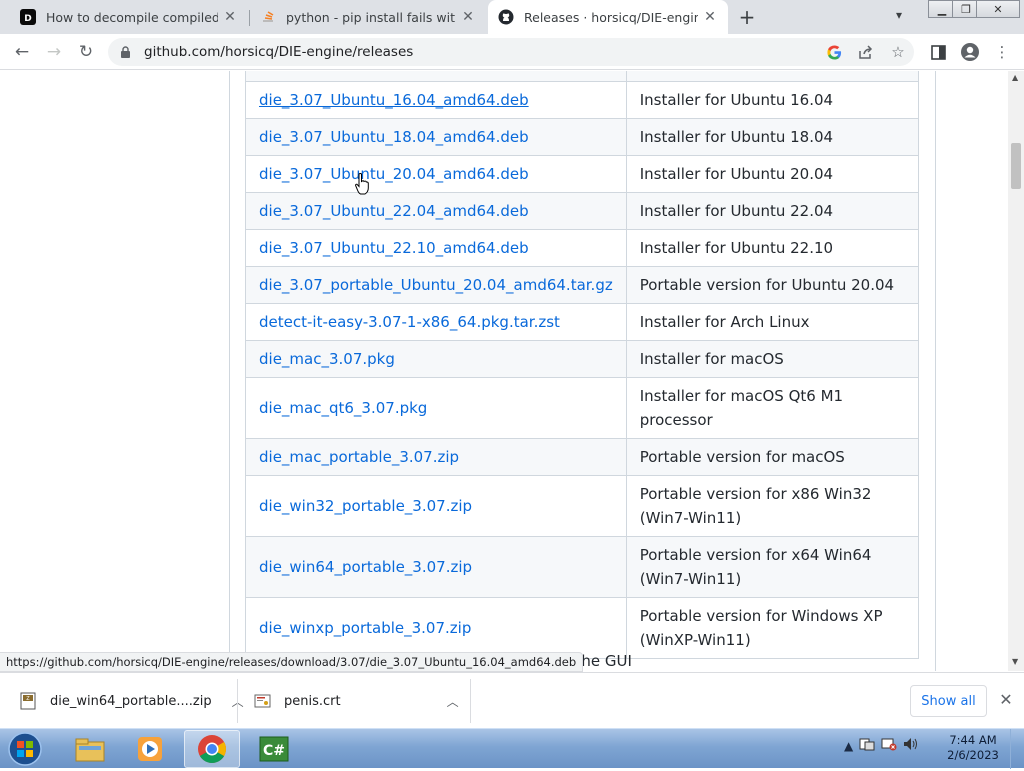 The width and height of the screenshot is (1024, 771). I want to click on tab-title: Releases · horsicq/DIE-engine, so click(611, 17).